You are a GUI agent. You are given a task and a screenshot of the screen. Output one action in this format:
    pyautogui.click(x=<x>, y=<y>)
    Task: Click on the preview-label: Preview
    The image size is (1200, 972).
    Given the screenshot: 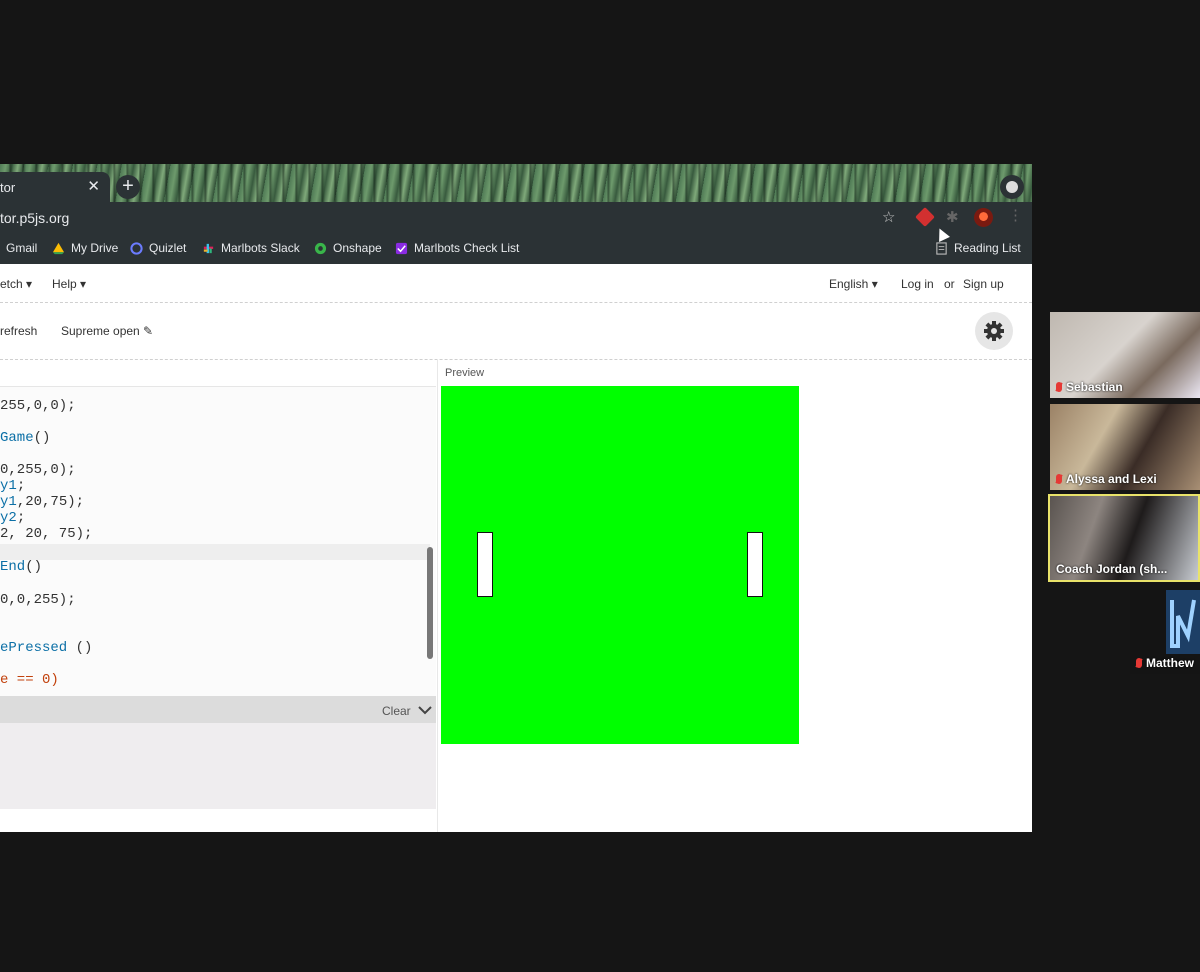 What is the action you would take?
    pyautogui.click(x=465, y=373)
    